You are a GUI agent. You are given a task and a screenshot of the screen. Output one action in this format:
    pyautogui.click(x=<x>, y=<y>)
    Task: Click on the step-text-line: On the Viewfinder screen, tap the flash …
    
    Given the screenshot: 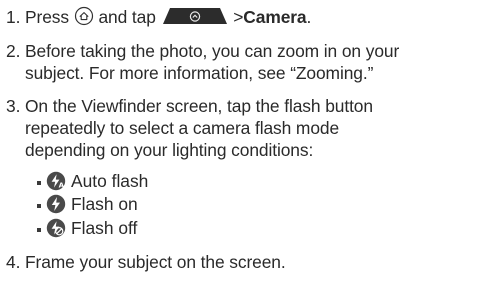 What is the action you would take?
    pyautogui.click(x=199, y=106)
    